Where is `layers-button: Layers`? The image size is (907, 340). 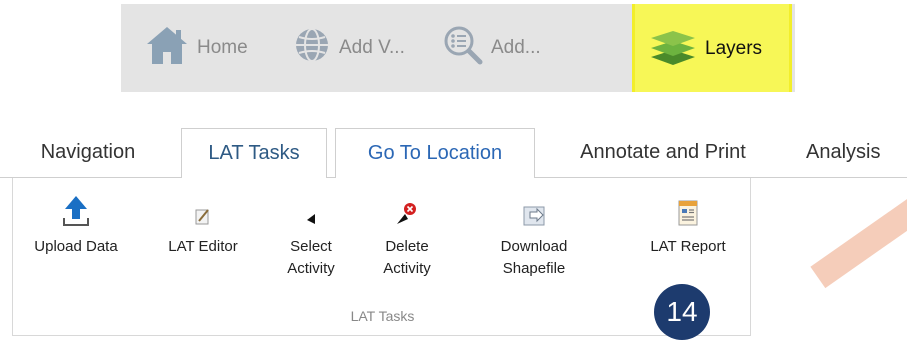 layers-button: Layers is located at coordinates (712, 48).